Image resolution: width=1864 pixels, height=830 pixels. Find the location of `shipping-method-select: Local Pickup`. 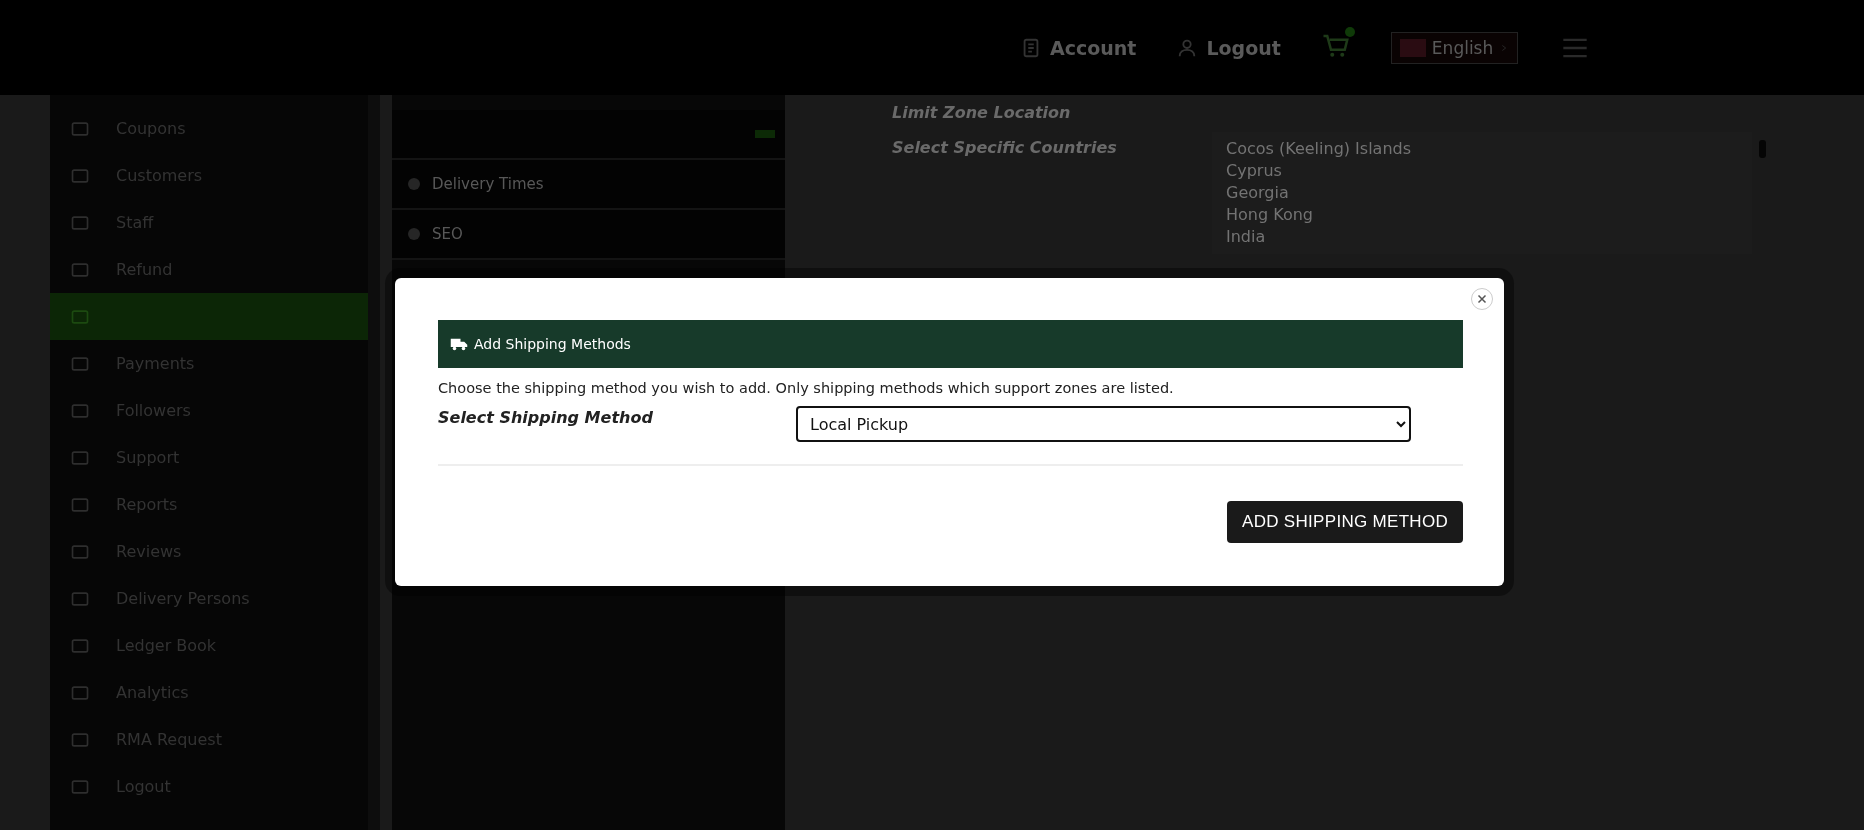

shipping-method-select: Local Pickup is located at coordinates (1103, 424).